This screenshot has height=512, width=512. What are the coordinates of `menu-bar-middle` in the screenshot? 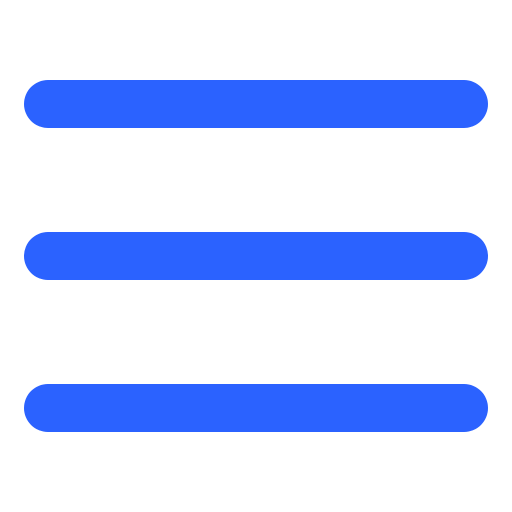 It's located at (256, 256).